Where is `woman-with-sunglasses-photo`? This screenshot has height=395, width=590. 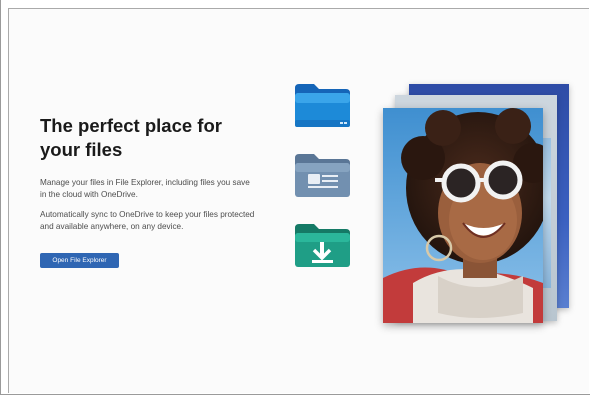 woman-with-sunglasses-photo is located at coordinates (463, 215).